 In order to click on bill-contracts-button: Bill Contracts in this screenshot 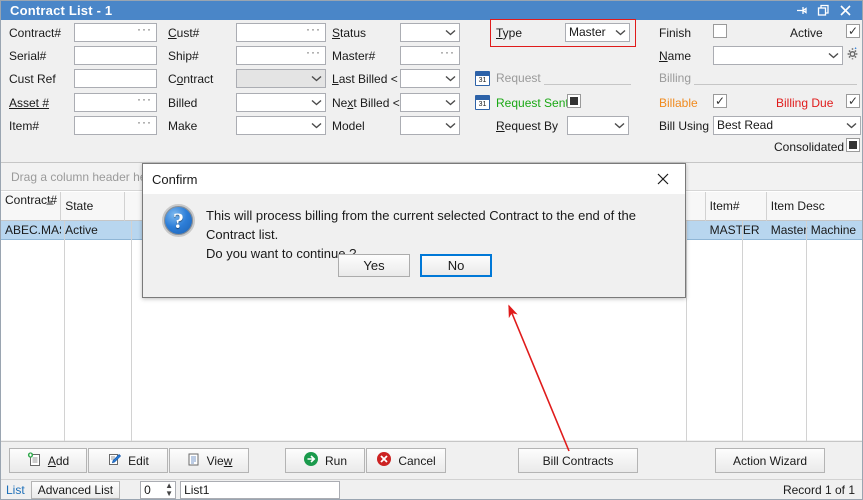, I will do `click(578, 460)`.